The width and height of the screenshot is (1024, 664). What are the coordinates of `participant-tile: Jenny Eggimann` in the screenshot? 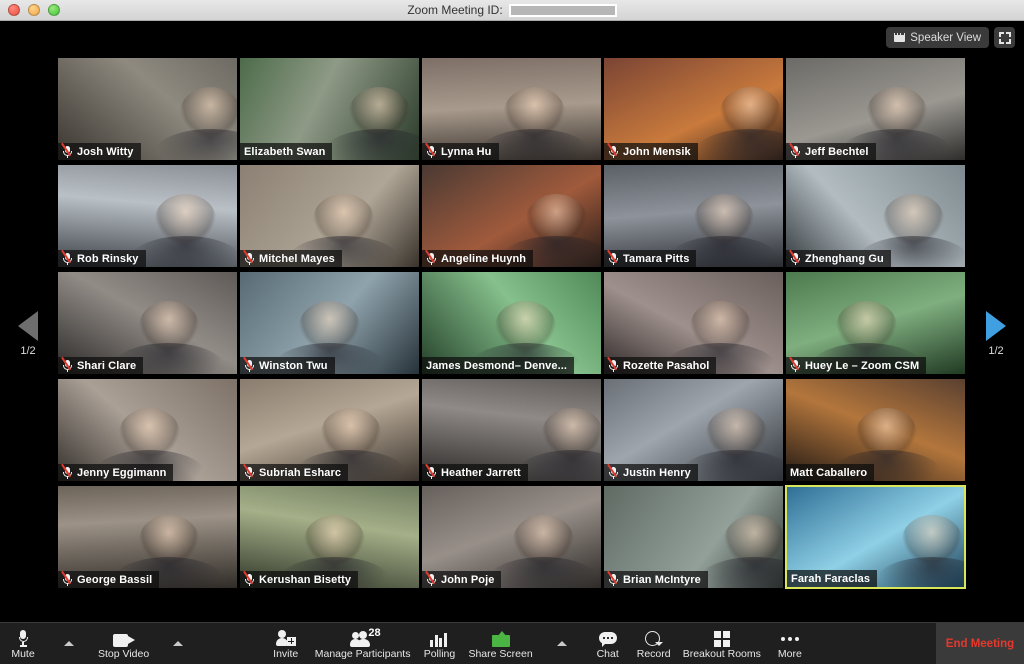 It's located at (147, 430).